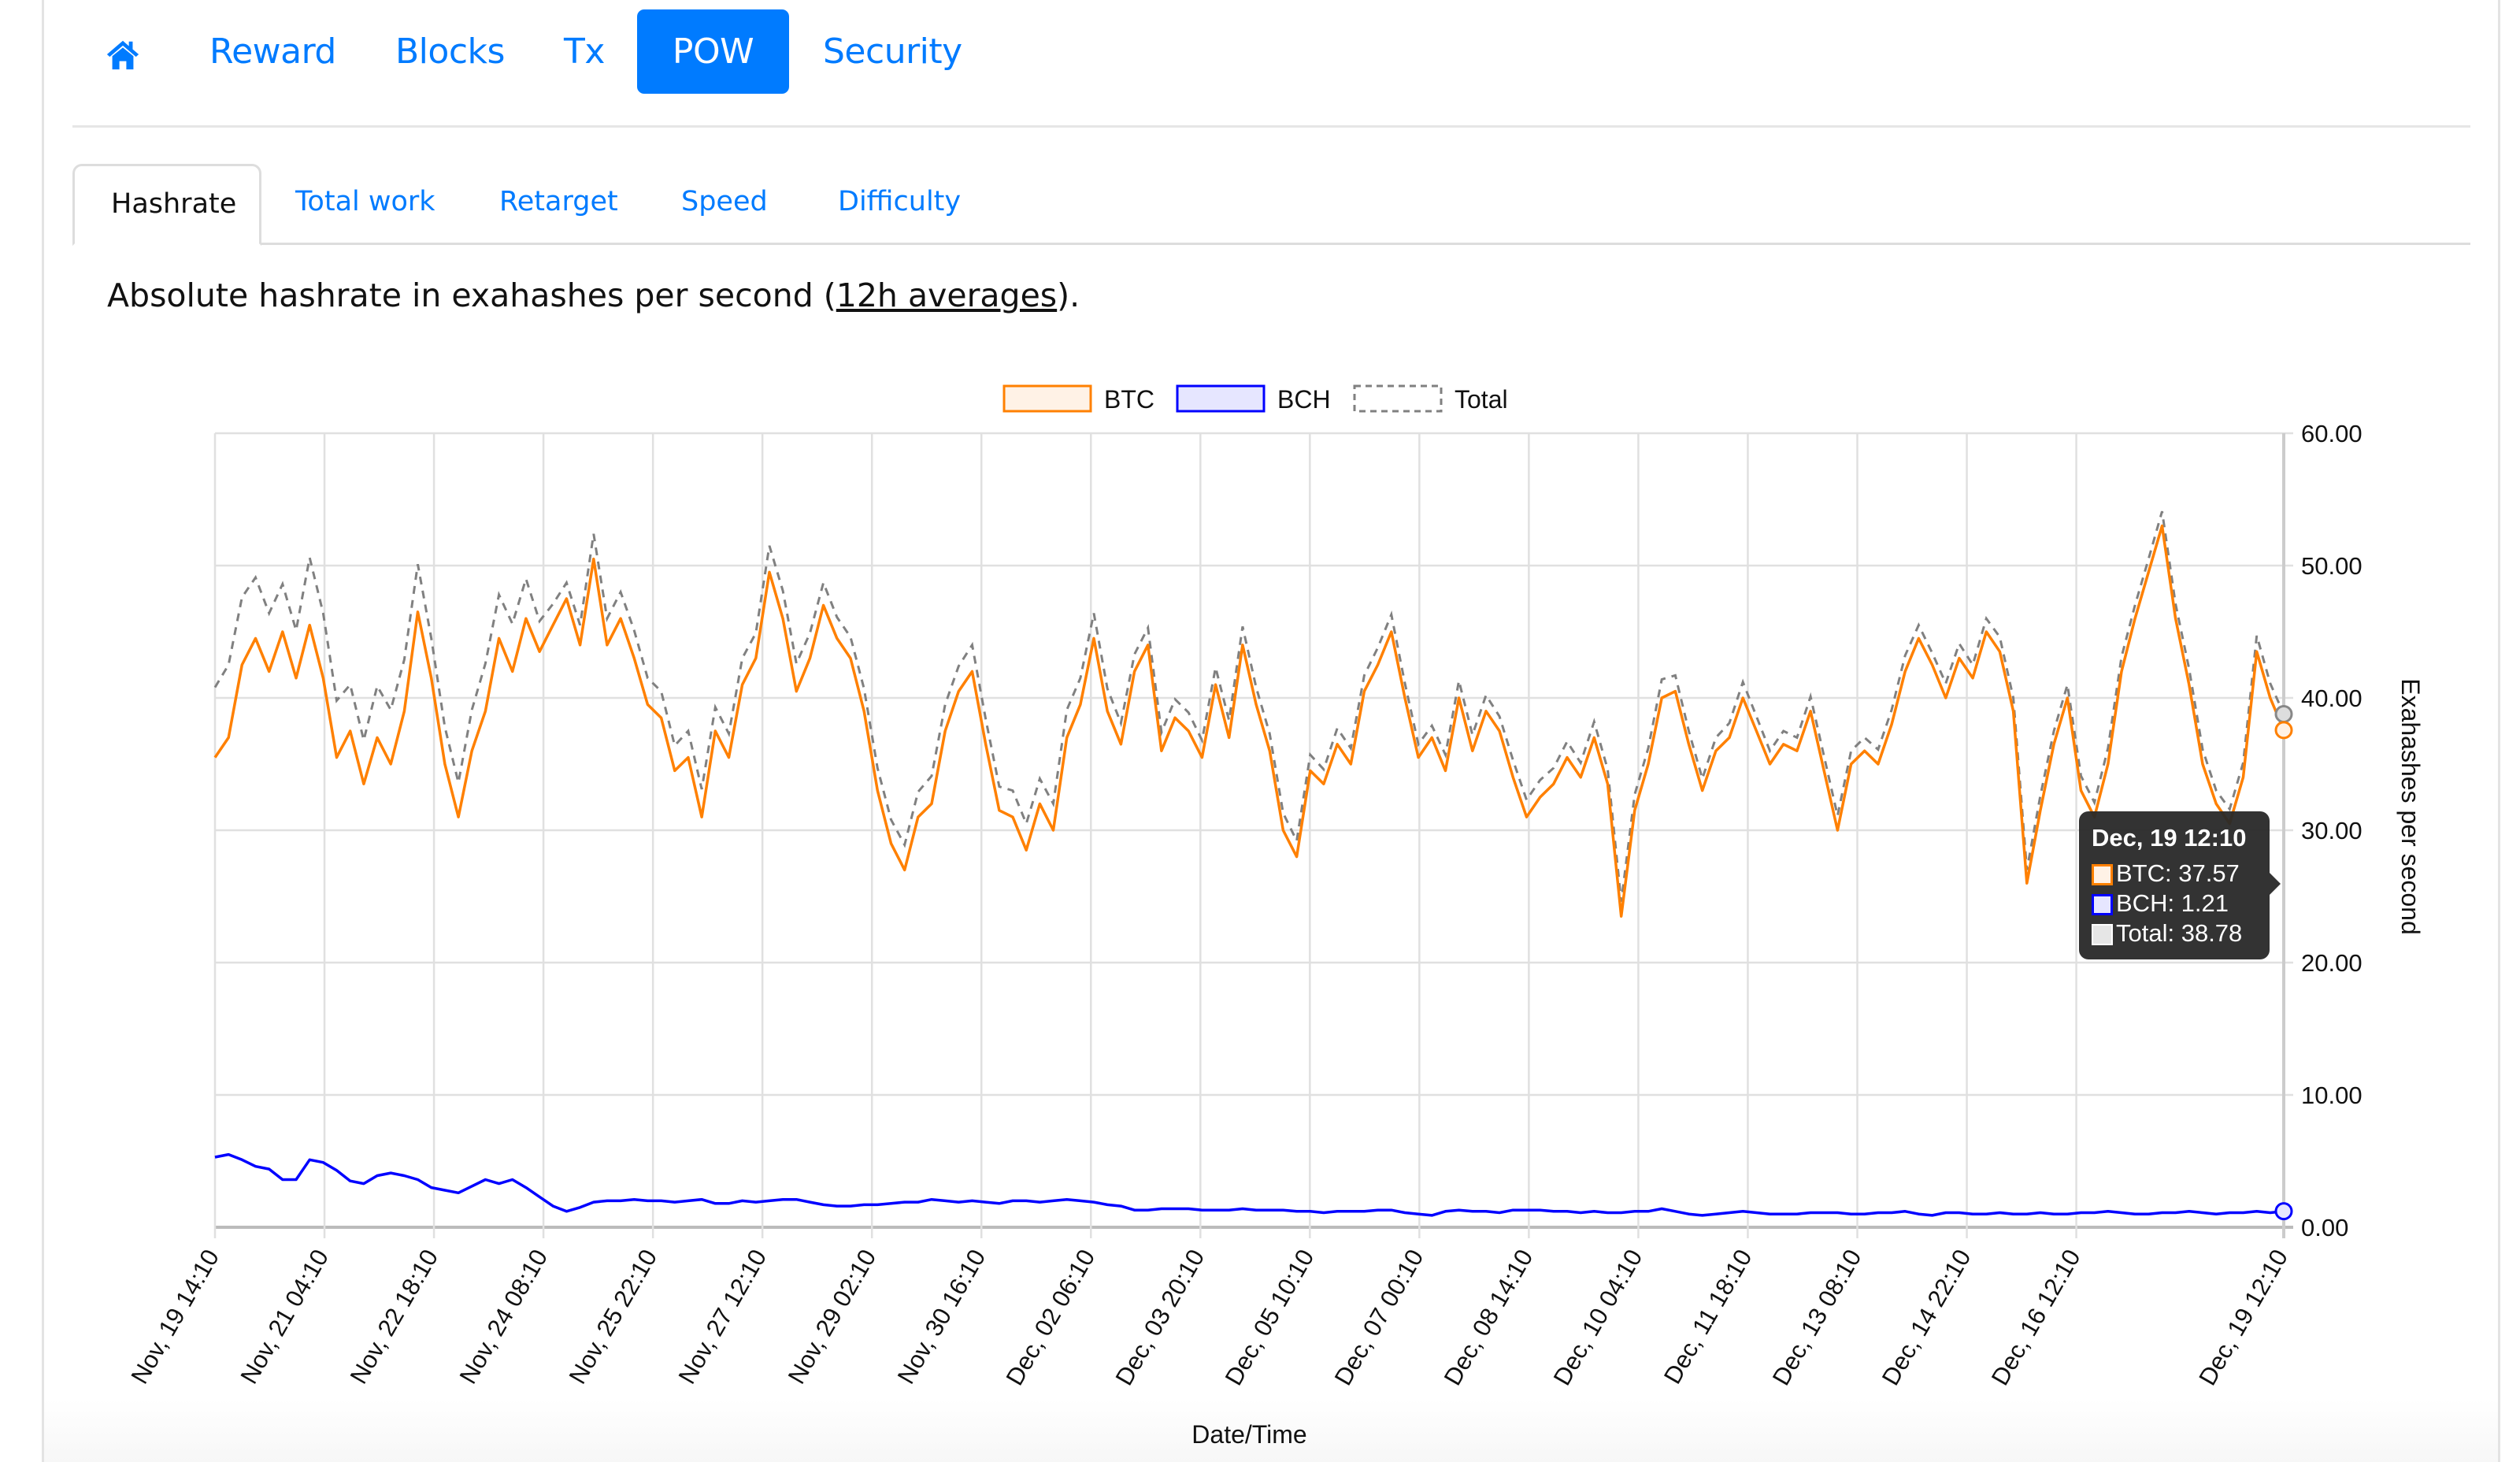 Image resolution: width=2520 pixels, height=1462 pixels. What do you see at coordinates (2331, 566) in the screenshot?
I see `y-tick-label: 50.00` at bounding box center [2331, 566].